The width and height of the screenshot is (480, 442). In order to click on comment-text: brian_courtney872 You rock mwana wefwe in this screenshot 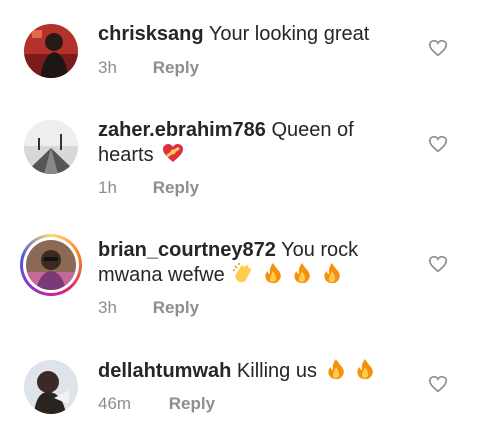, I will do `click(253, 262)`.